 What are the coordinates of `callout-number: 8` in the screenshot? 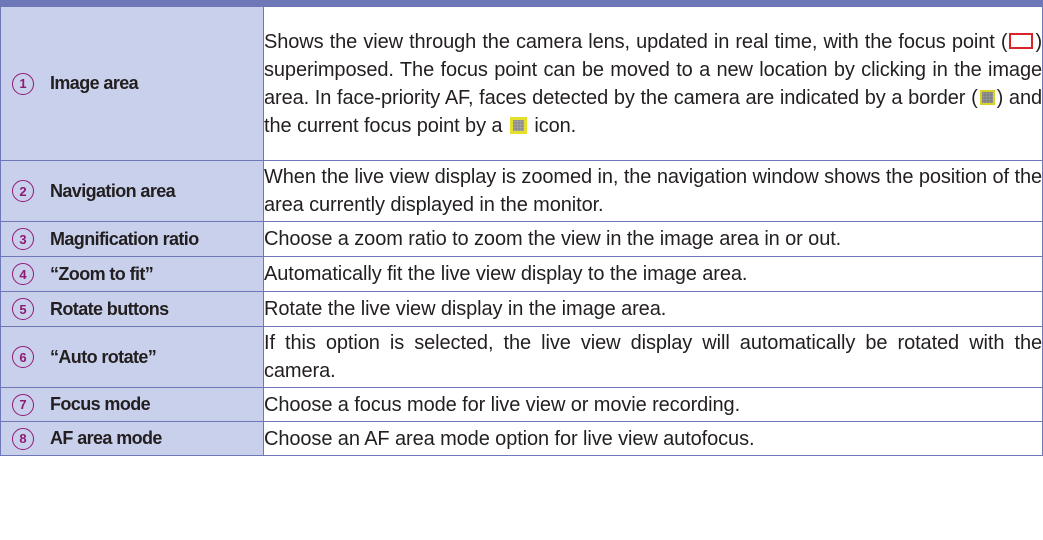 It's located at (23, 438).